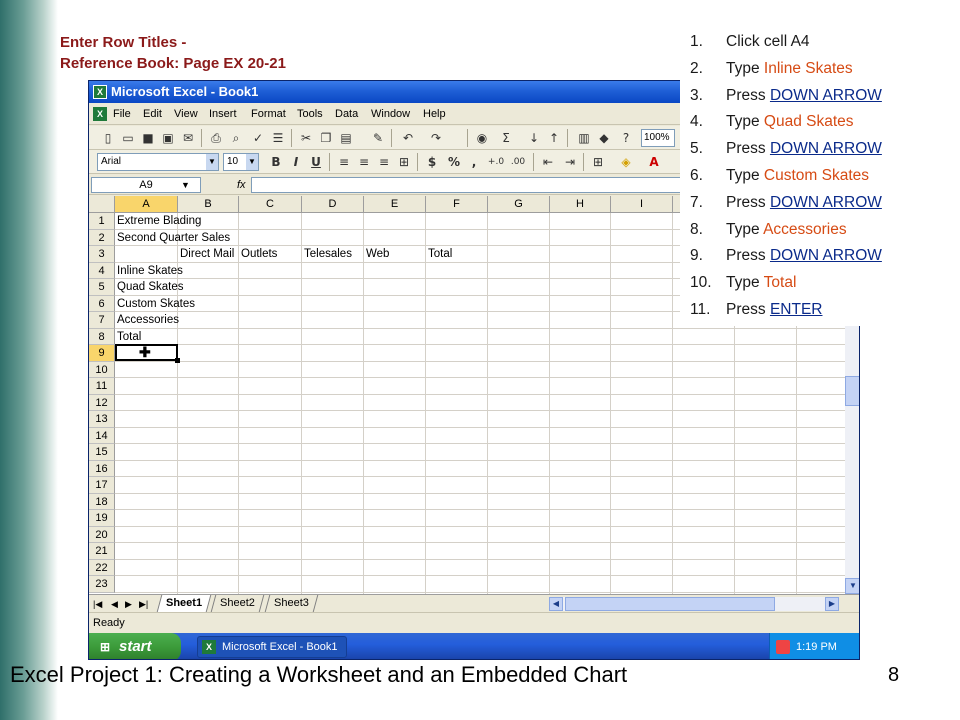 The height and width of the screenshot is (720, 960). What do you see at coordinates (518, 162) in the screenshot?
I see `decrease-decimal-icon: .00` at bounding box center [518, 162].